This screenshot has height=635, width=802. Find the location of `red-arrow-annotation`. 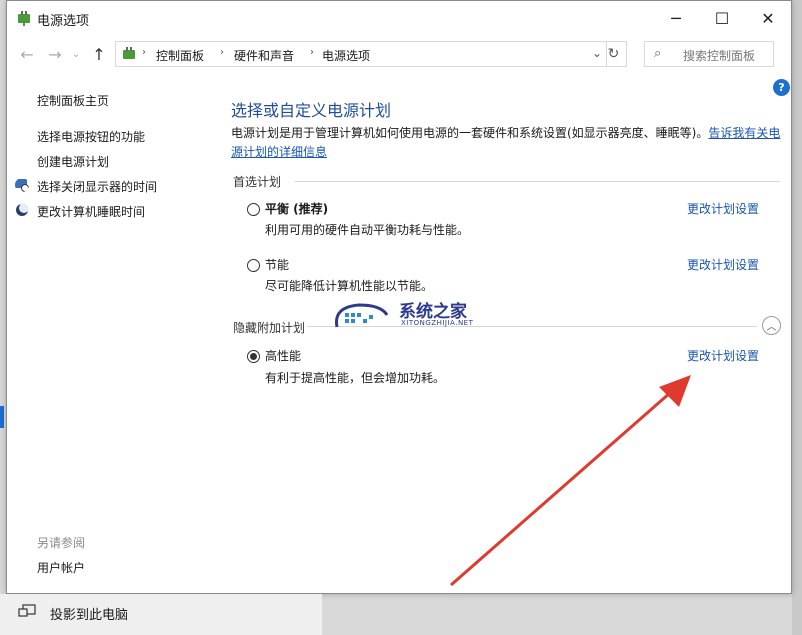

red-arrow-annotation is located at coordinates (570, 481).